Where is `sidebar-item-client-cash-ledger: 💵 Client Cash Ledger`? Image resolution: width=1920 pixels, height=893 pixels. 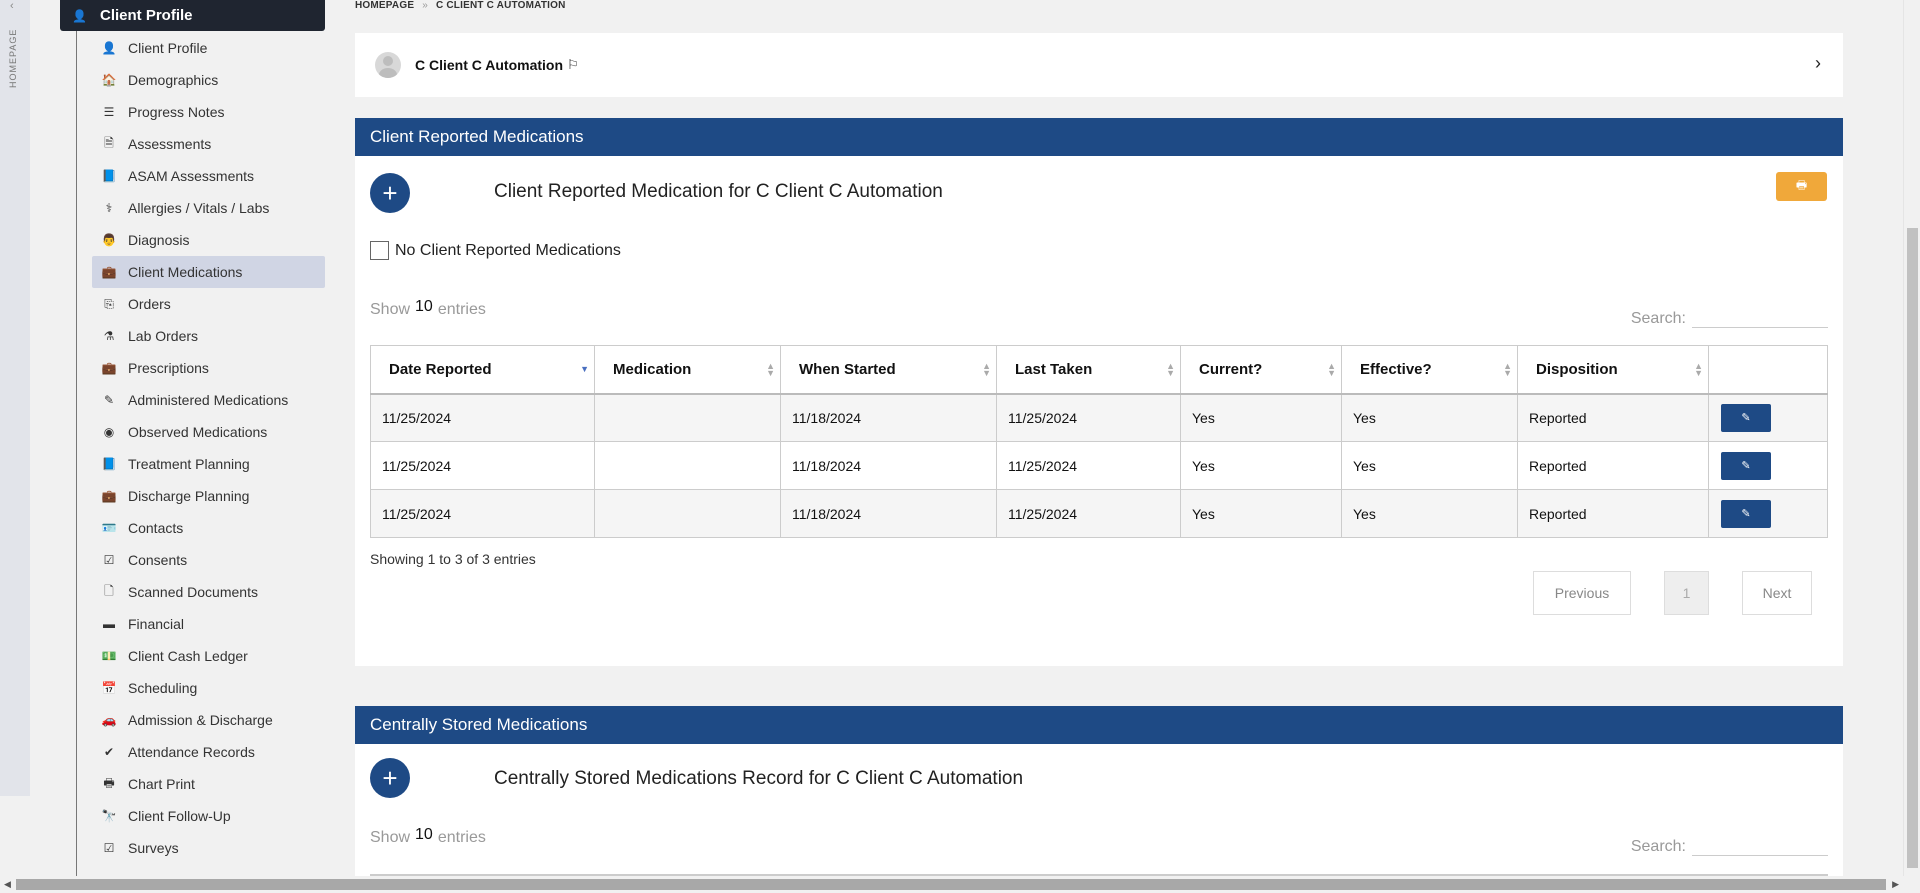
sidebar-item-client-cash-ledger: 💵 Client Cash Ledger is located at coordinates (208, 656).